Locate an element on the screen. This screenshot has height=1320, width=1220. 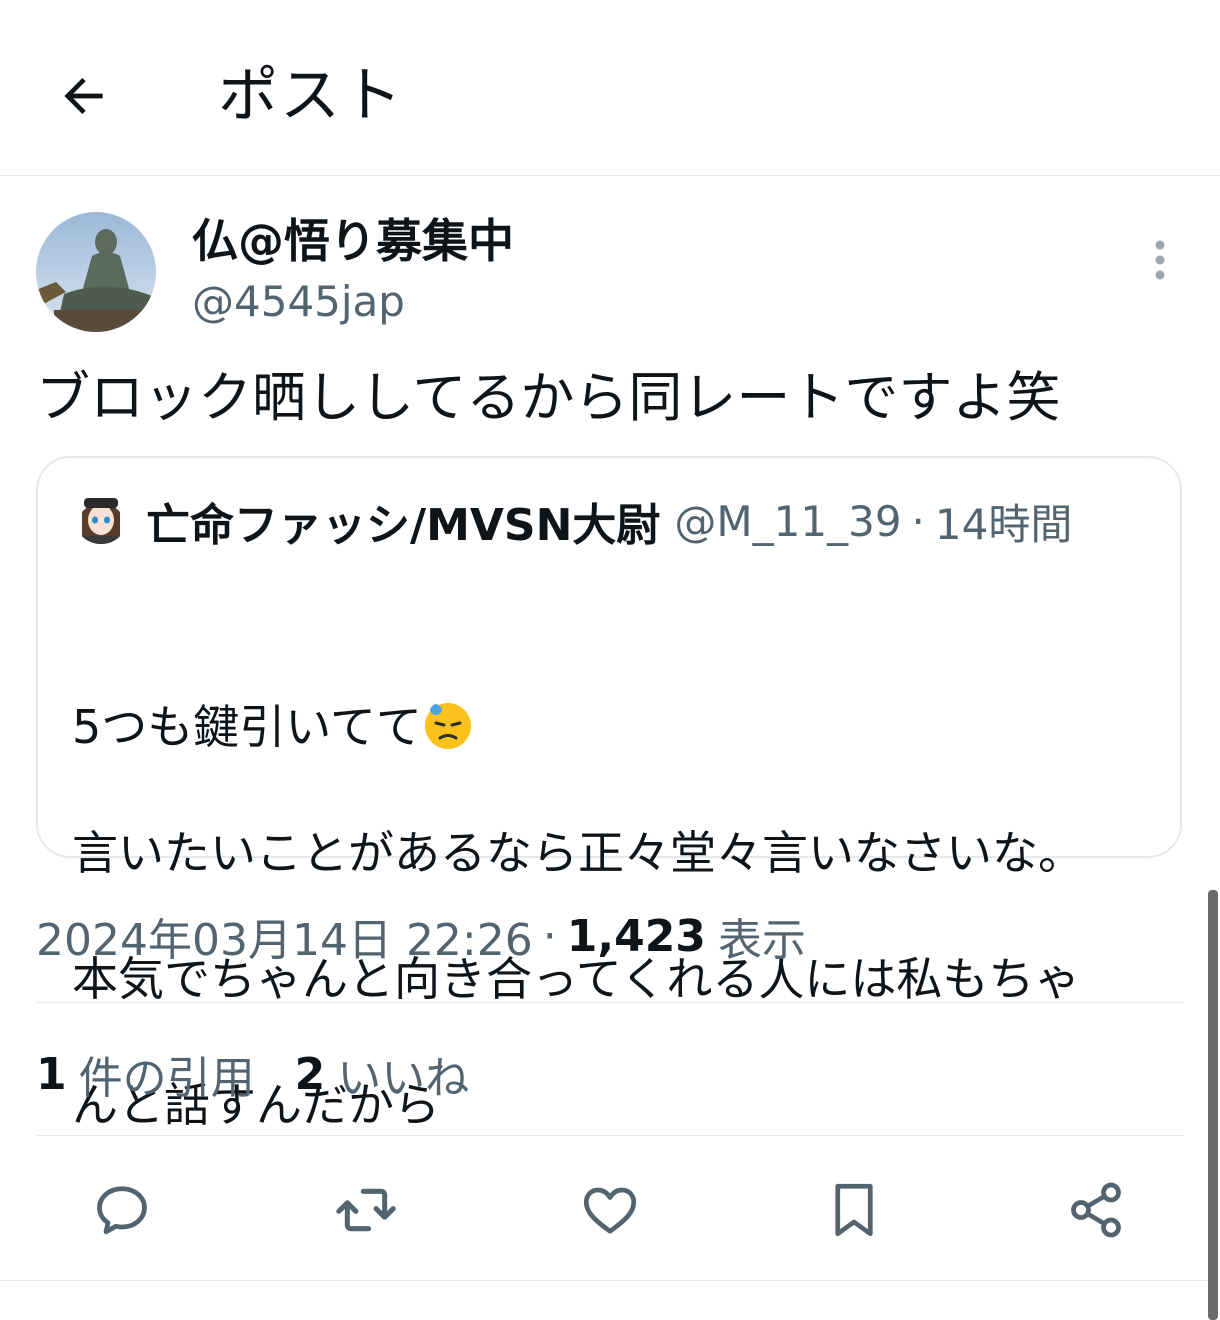
scrollbar is located at coordinates (1213, 1105).